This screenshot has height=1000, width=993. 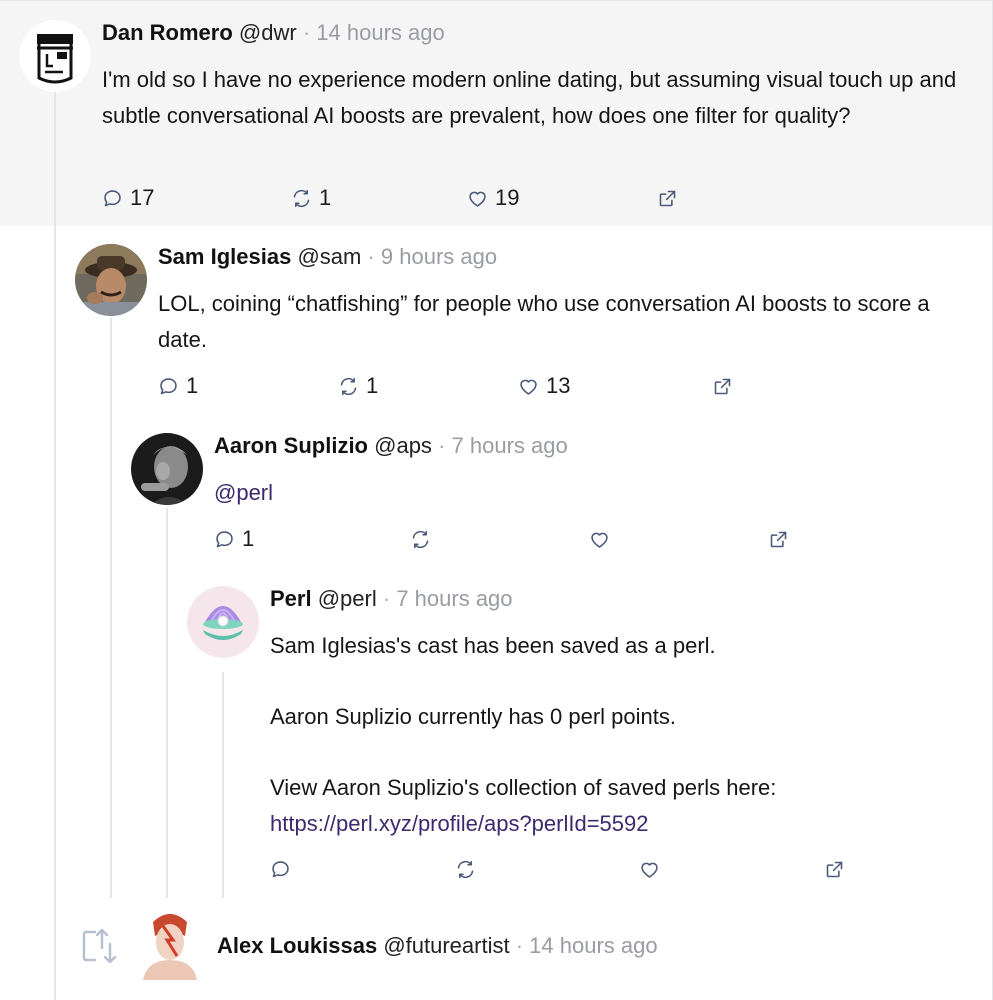 I want to click on perl-cast-header: Perl @perl · 7 hours ago, so click(x=391, y=599).